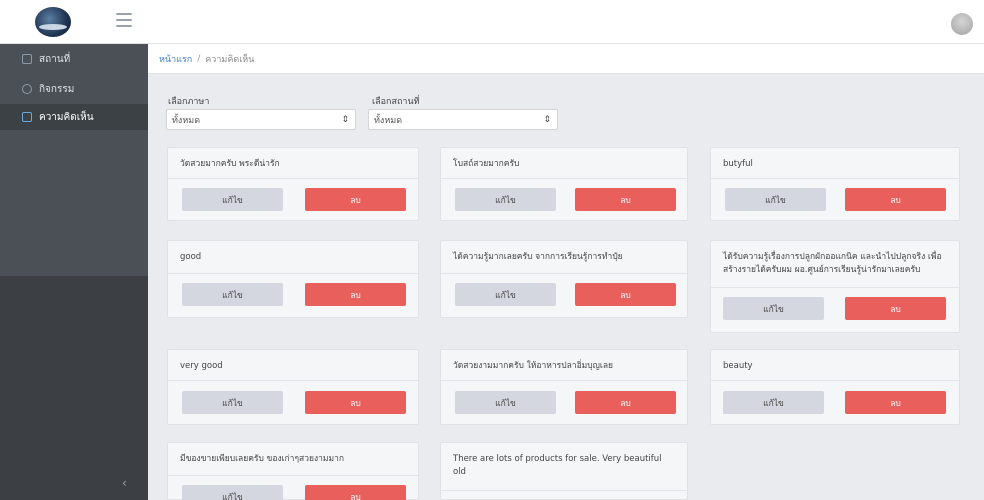 Image resolution: width=984 pixels, height=500 pixels. I want to click on comment-card: very good แก้ไข ลบ, so click(293, 387).